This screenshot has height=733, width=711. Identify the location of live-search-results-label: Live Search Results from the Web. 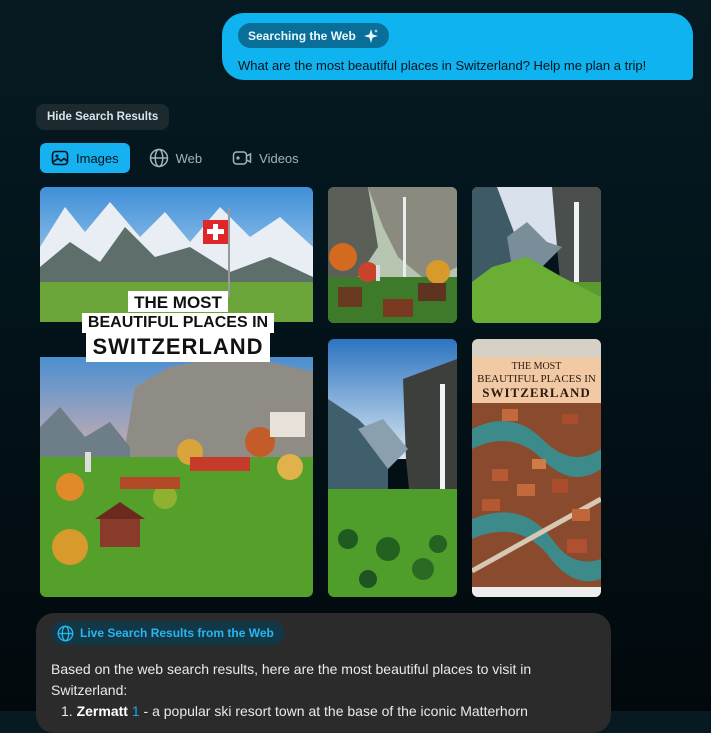
(177, 633).